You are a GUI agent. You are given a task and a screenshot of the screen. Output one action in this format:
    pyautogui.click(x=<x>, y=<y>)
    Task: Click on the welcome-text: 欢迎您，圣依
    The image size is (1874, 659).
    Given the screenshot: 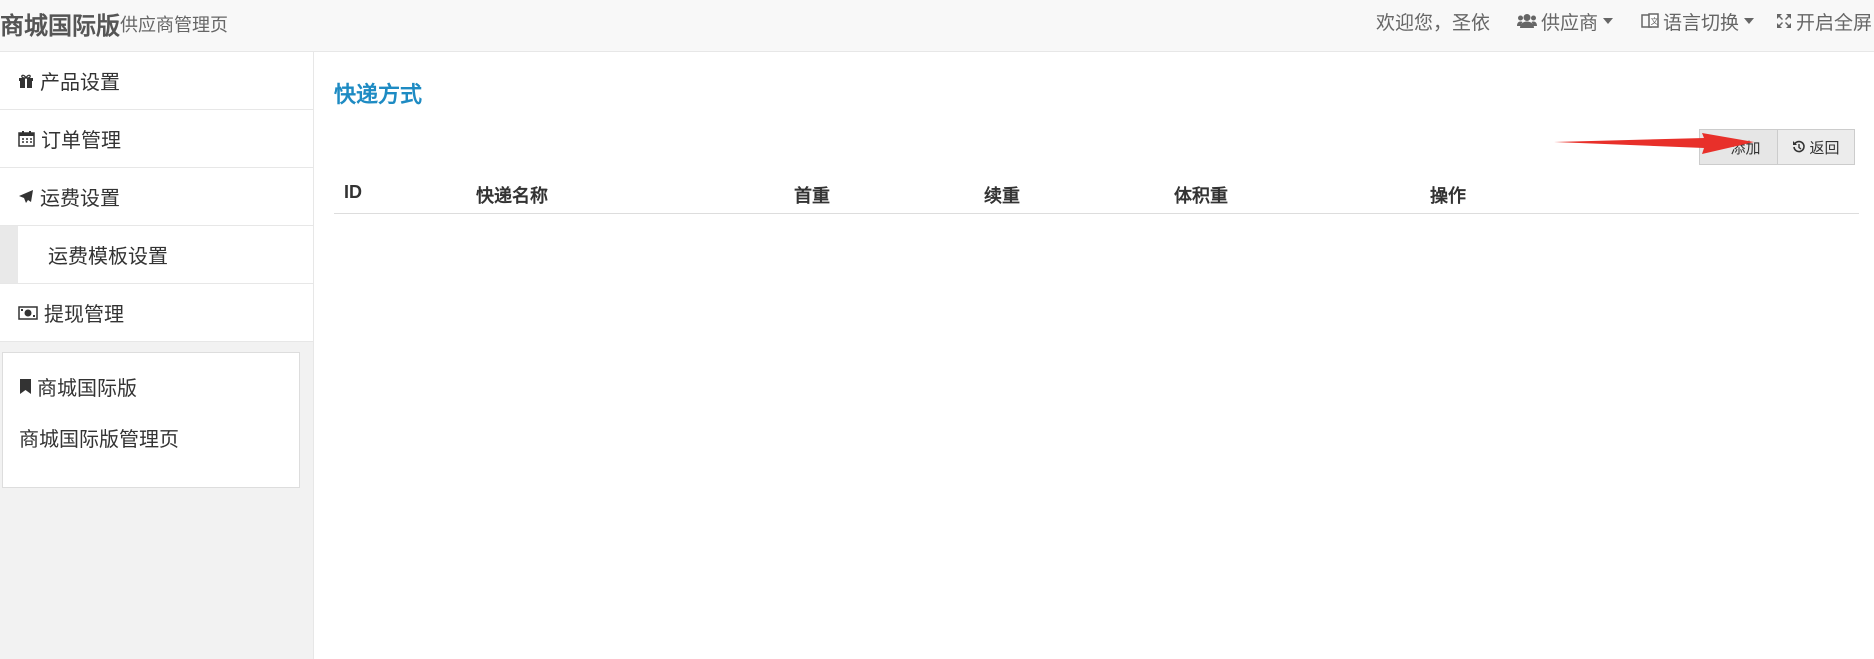 What is the action you would take?
    pyautogui.click(x=1433, y=21)
    